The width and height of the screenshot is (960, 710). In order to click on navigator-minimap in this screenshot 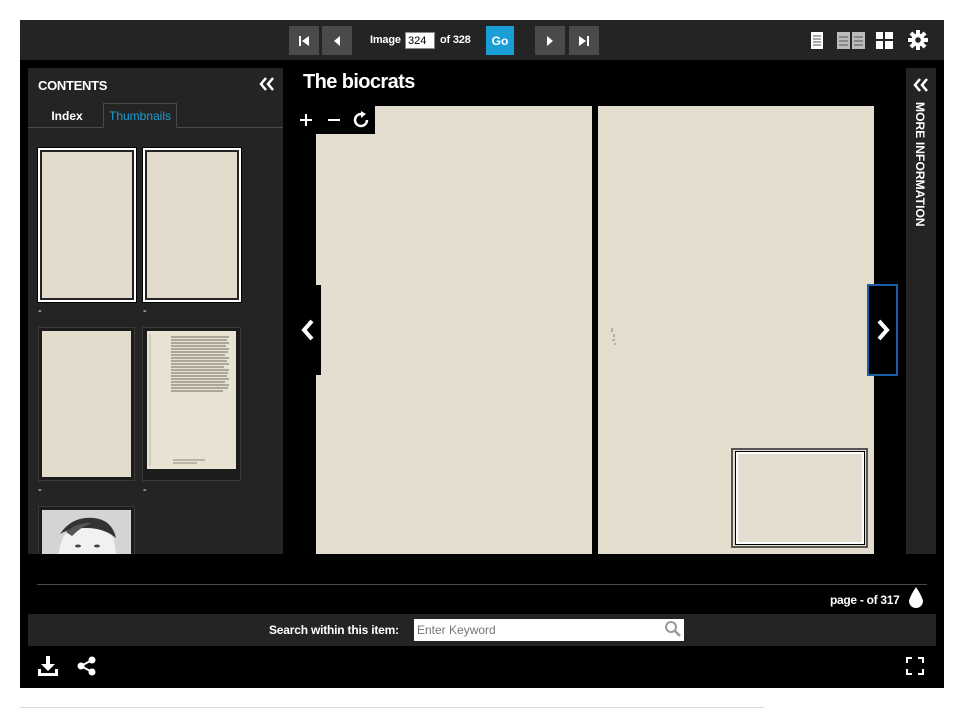, I will do `click(799, 498)`.